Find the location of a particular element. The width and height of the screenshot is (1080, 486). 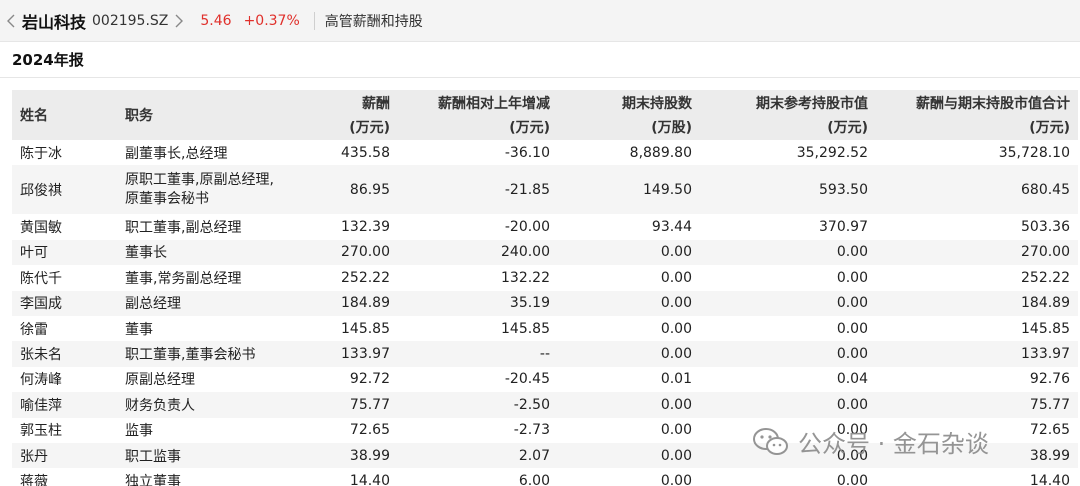

cell-salary-change: -2.50 is located at coordinates (531, 404).